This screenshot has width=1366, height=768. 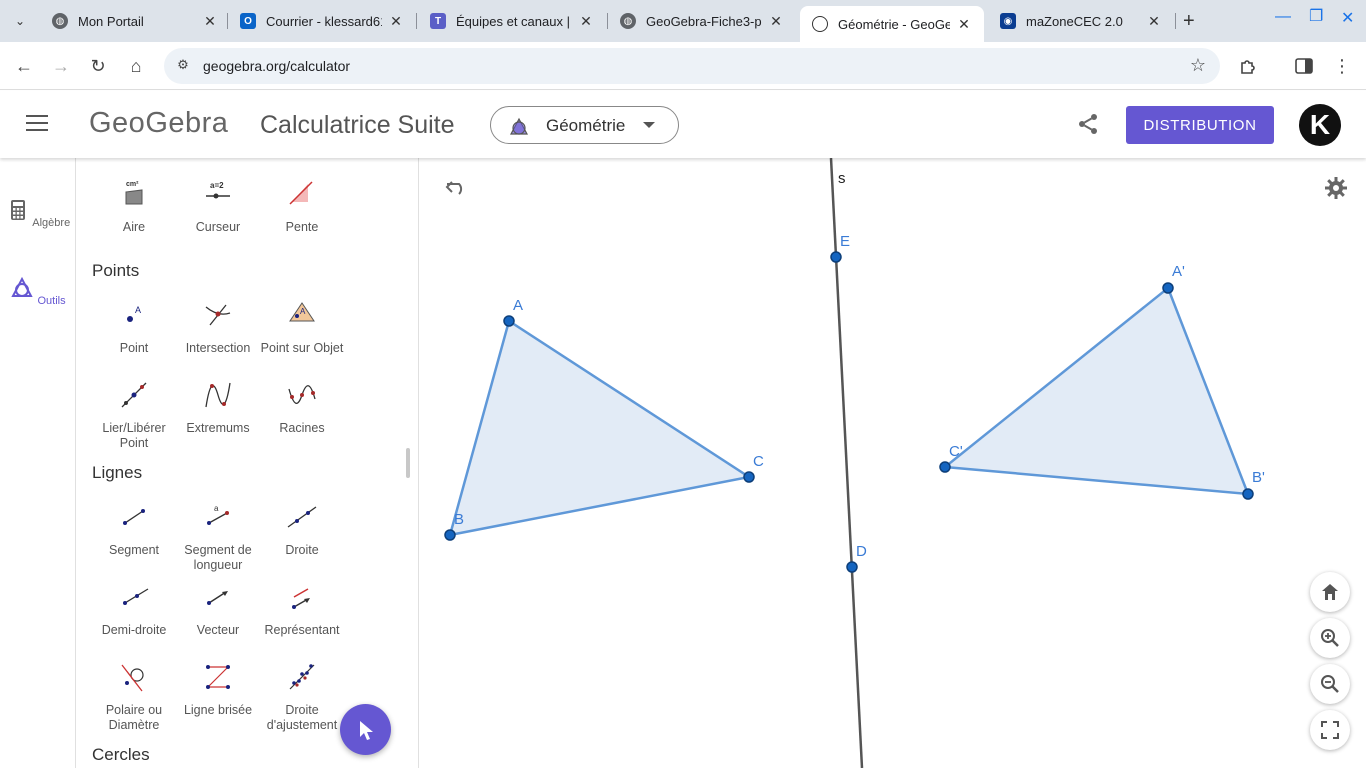 What do you see at coordinates (1336, 188) in the screenshot?
I see `gear-icon` at bounding box center [1336, 188].